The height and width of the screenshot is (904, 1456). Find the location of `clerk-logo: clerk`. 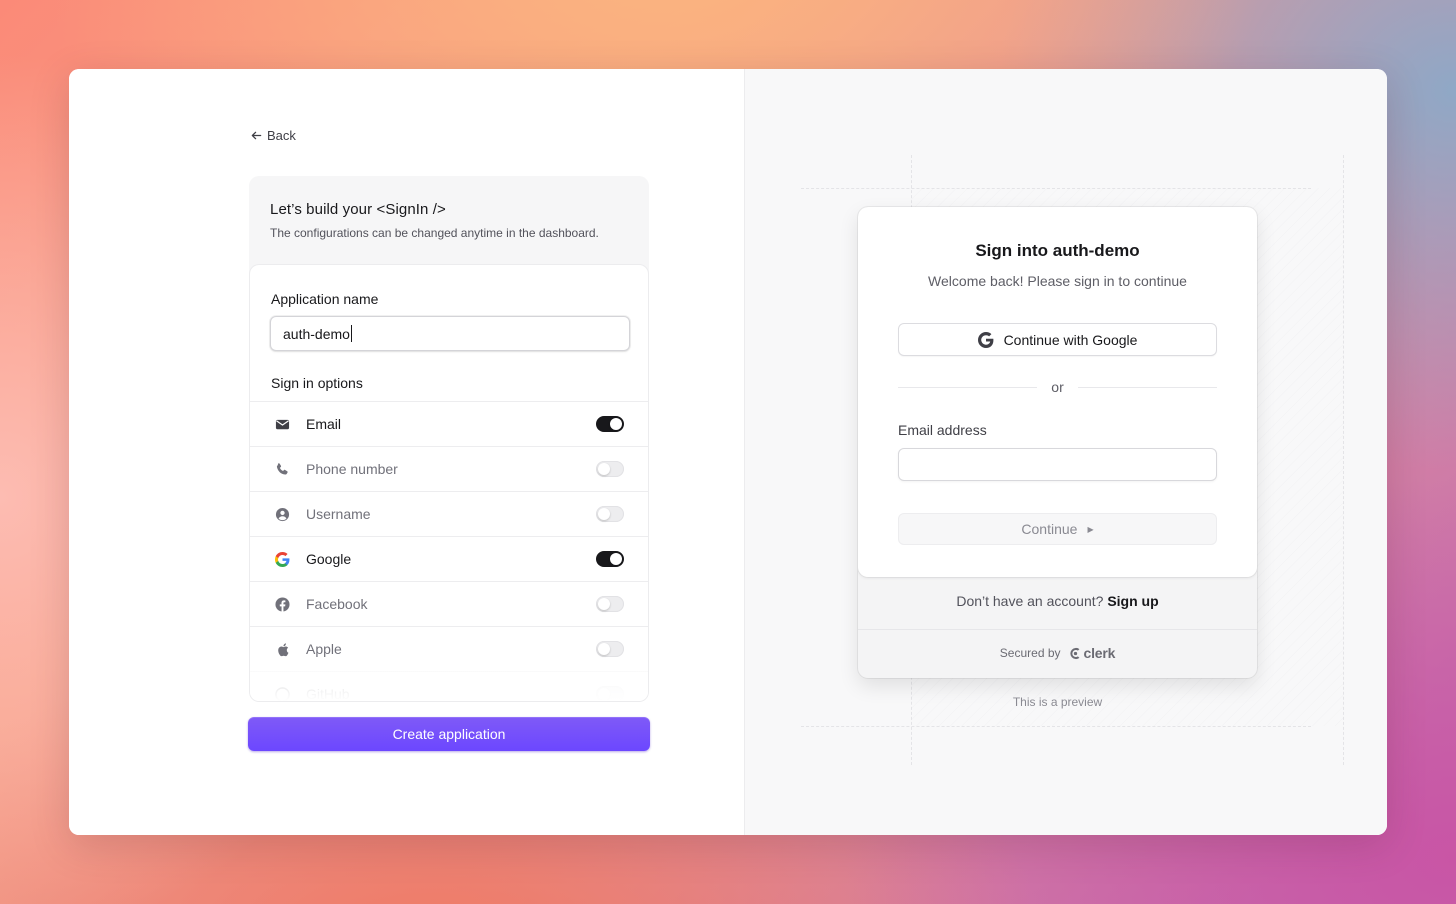

clerk-logo: clerk is located at coordinates (1092, 653).